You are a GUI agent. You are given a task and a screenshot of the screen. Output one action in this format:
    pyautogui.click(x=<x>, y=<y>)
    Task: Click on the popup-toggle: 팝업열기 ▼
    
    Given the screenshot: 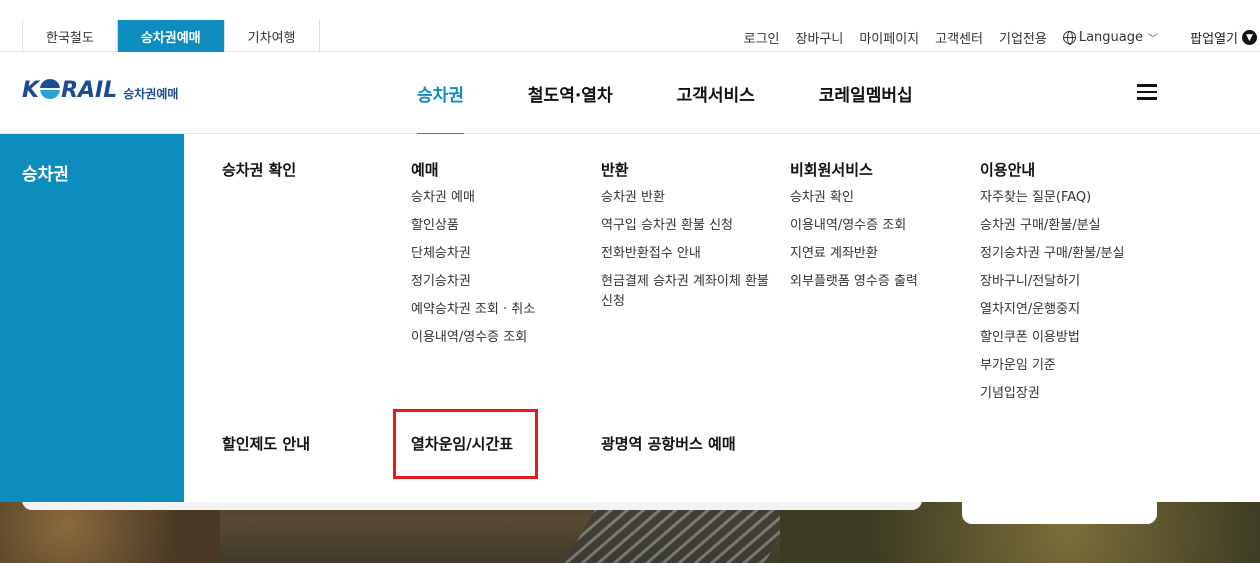 What is the action you would take?
    pyautogui.click(x=1223, y=37)
    